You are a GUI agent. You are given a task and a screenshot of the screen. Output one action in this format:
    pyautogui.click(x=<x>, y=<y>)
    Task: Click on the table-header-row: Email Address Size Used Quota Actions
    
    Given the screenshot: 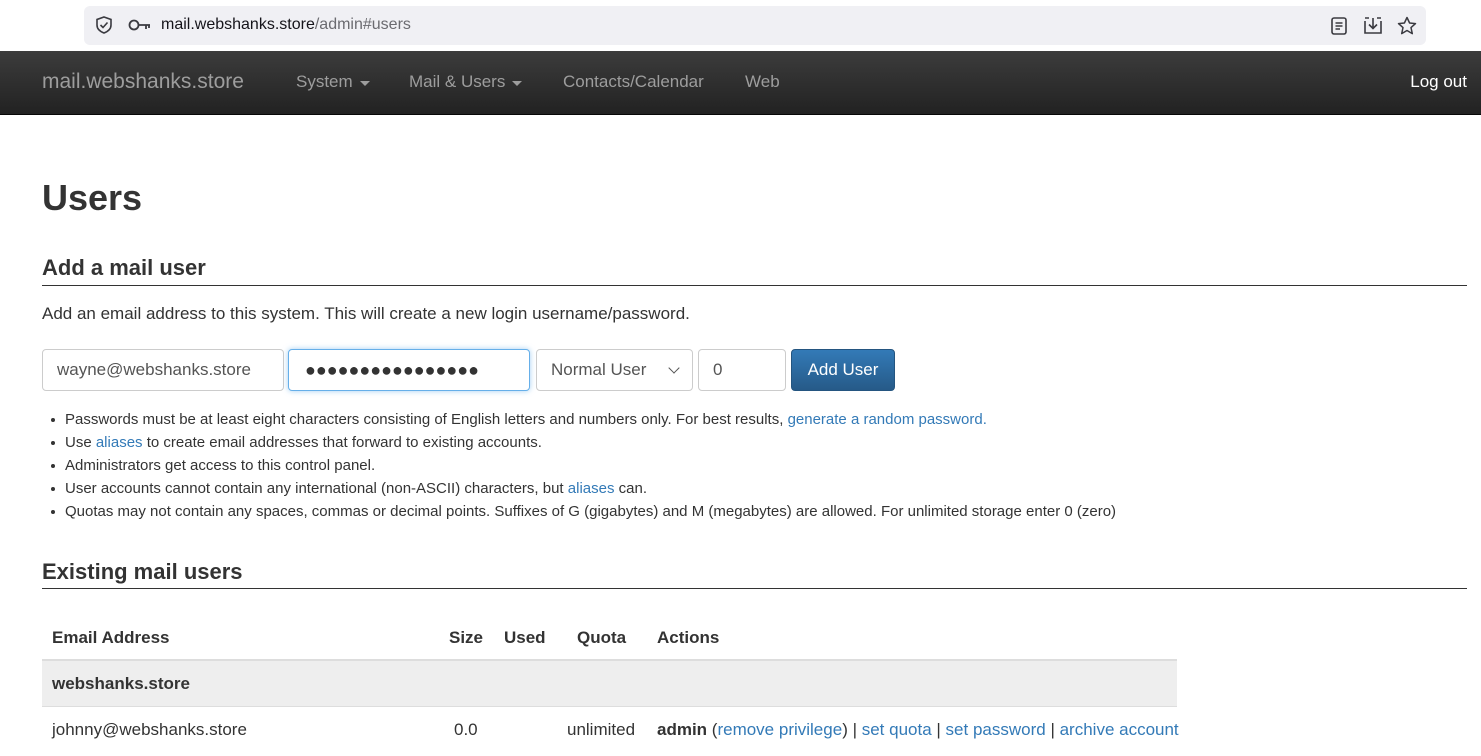 What is the action you would take?
    pyautogui.click(x=609, y=637)
    